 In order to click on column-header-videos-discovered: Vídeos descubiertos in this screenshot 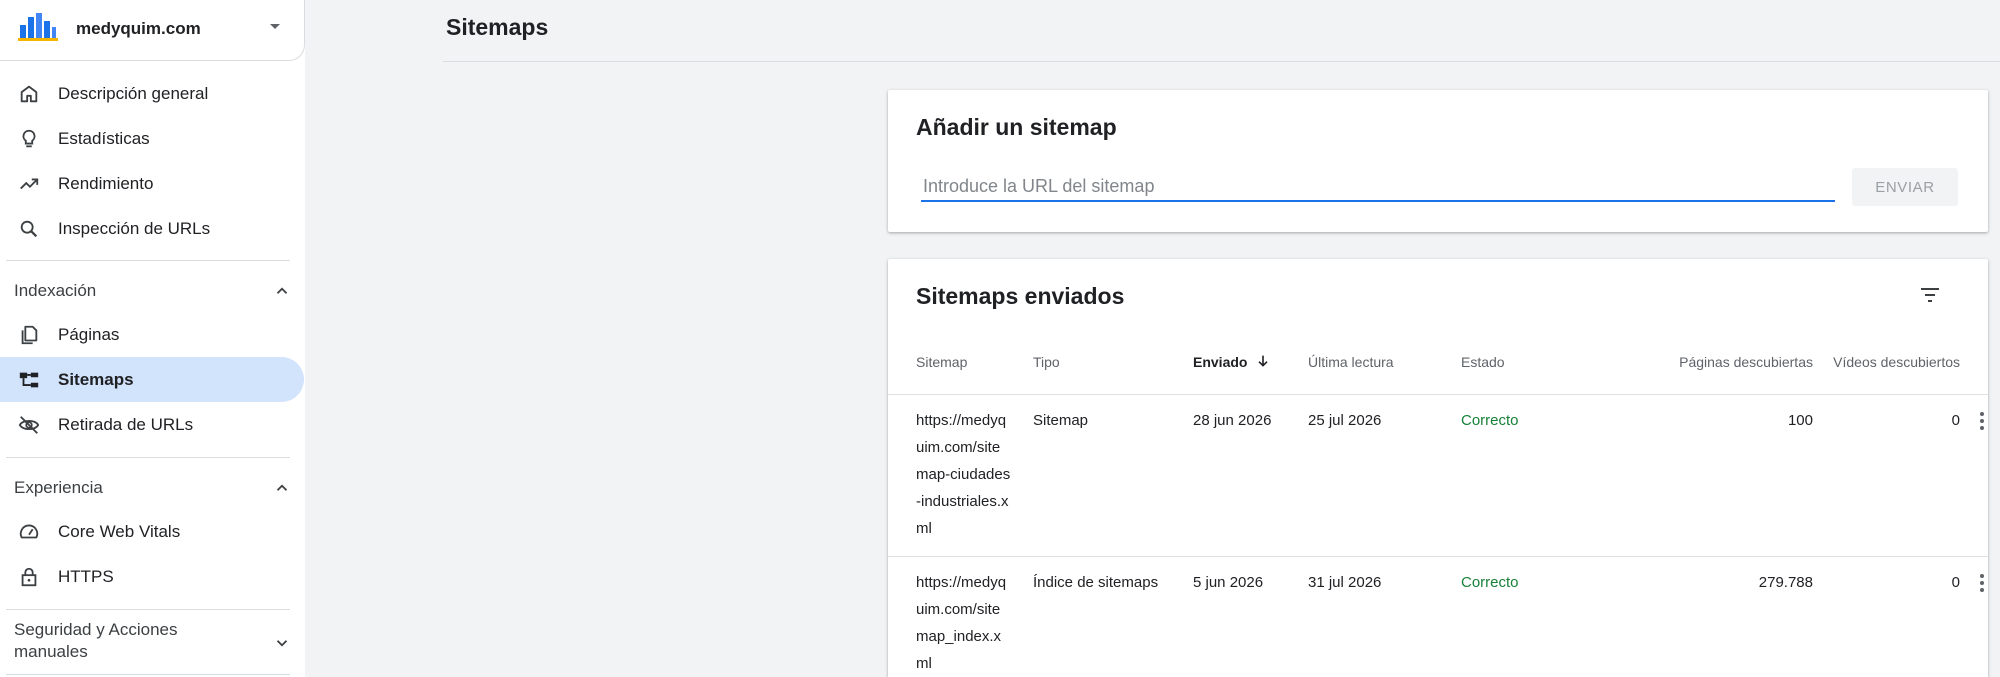, I will do `click(1874, 362)`.